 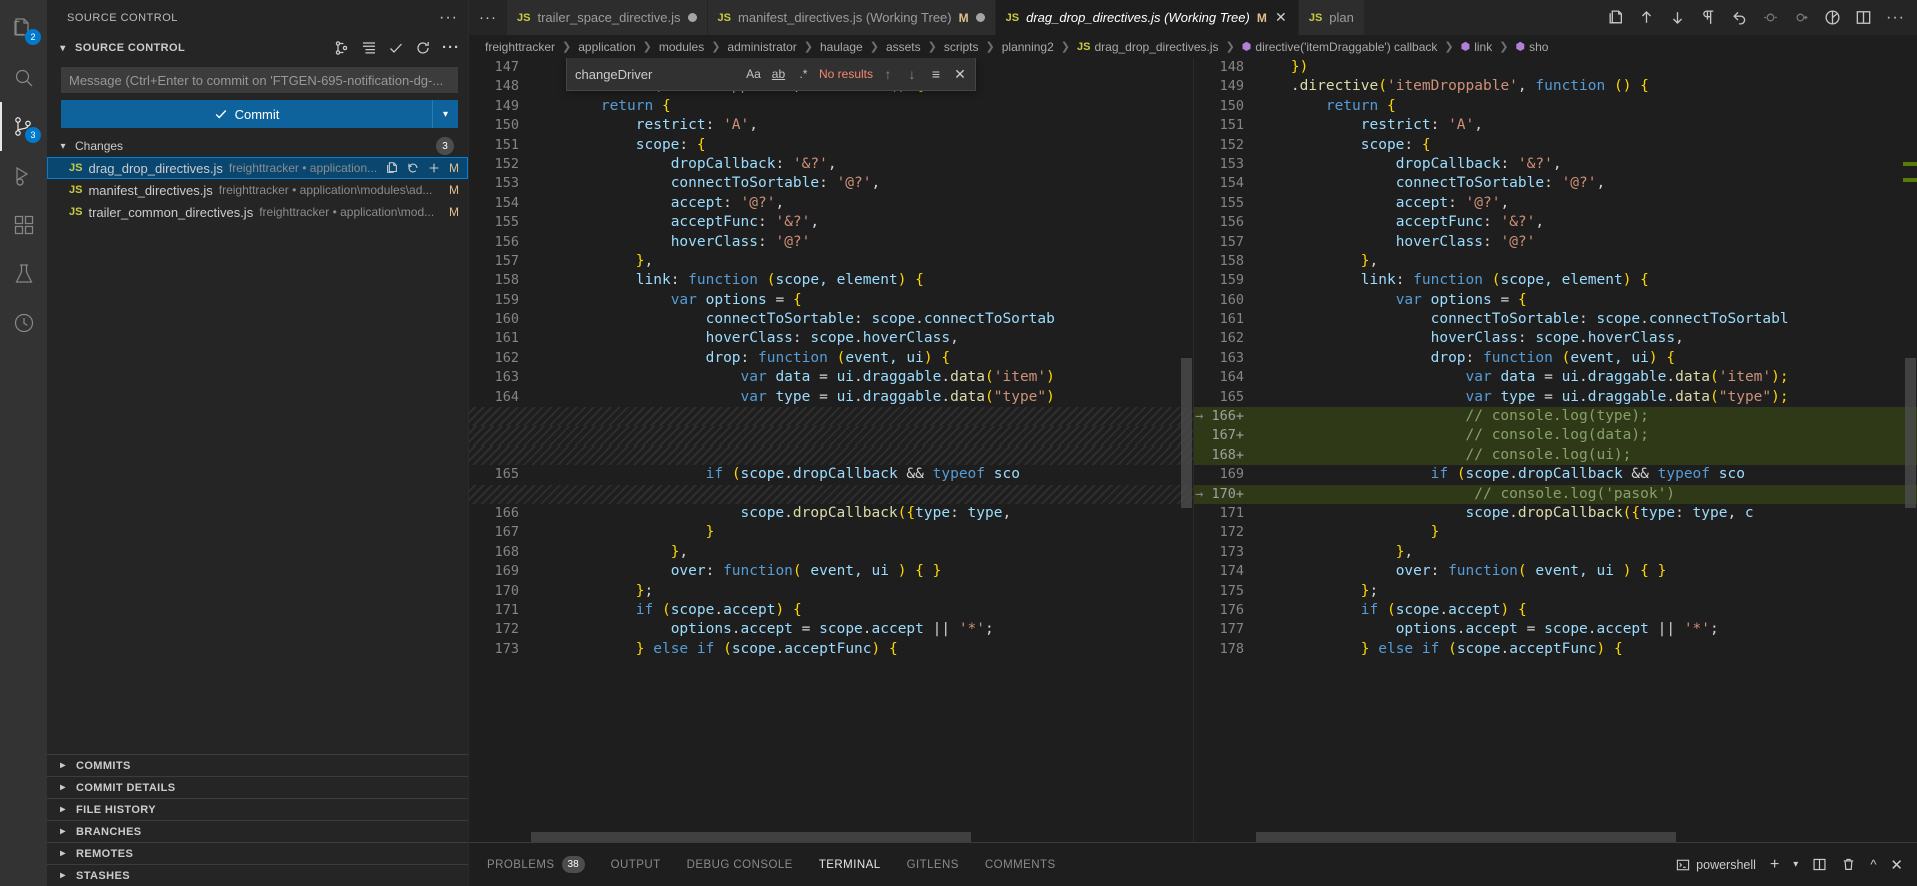 What do you see at coordinates (803, 74) in the screenshot?
I see `regex-icon: .*` at bounding box center [803, 74].